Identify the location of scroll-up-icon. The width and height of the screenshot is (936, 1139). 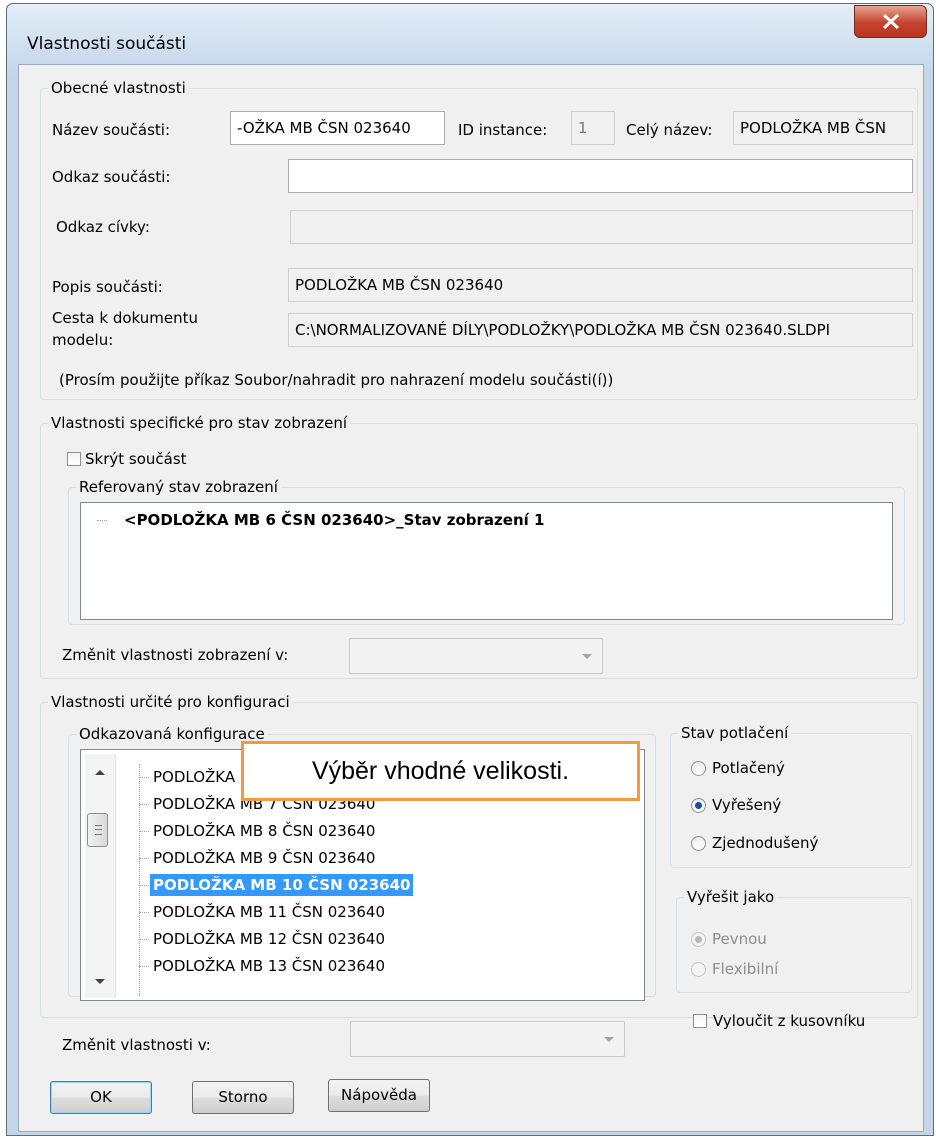
(100, 772).